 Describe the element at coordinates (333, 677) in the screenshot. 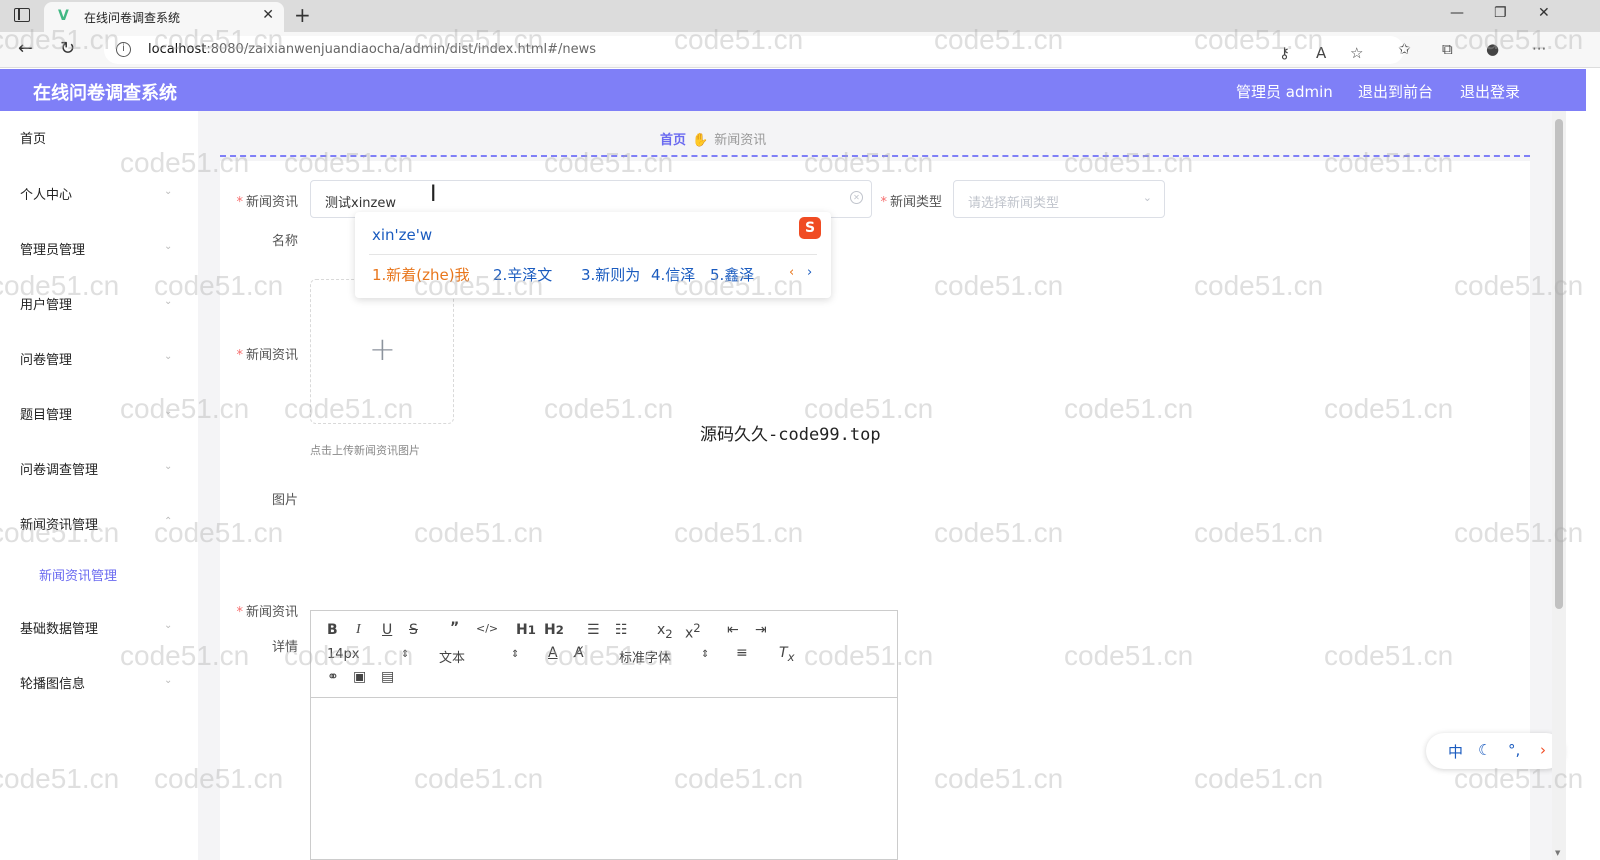

I see `link-icon: ⚭` at that location.